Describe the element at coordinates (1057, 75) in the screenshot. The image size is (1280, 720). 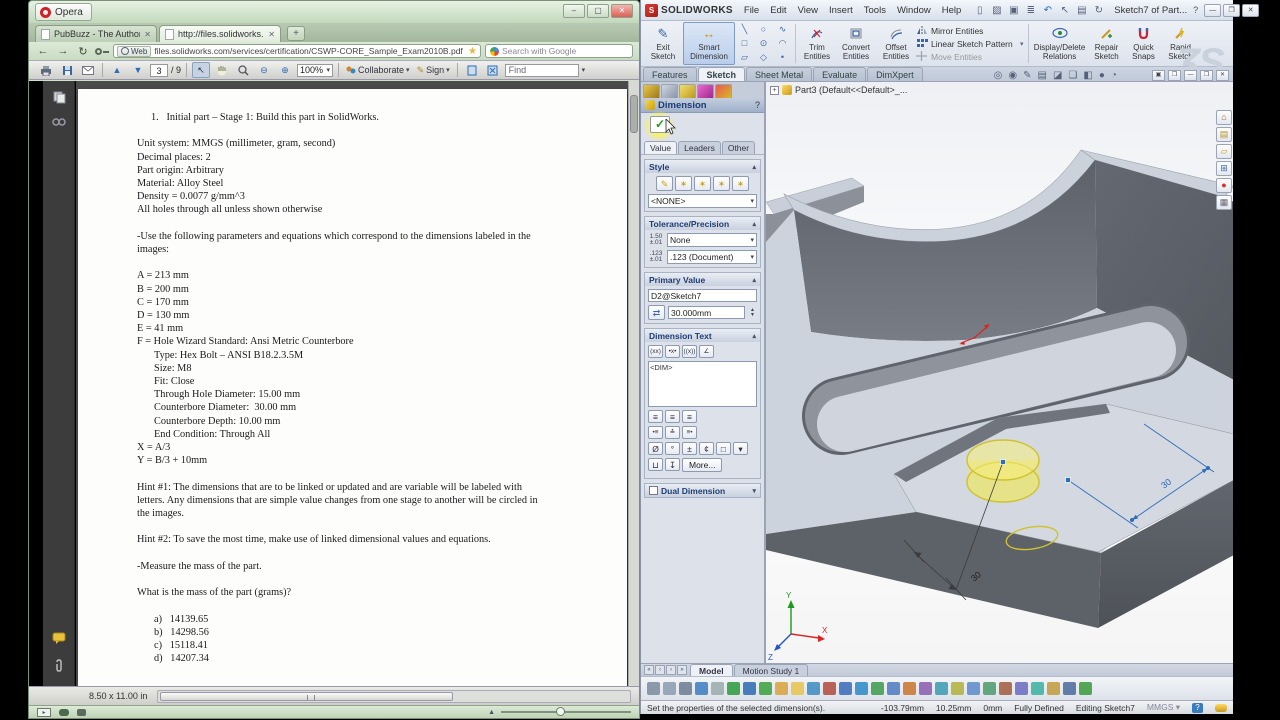
I see `view-tool-icon: ◪` at that location.